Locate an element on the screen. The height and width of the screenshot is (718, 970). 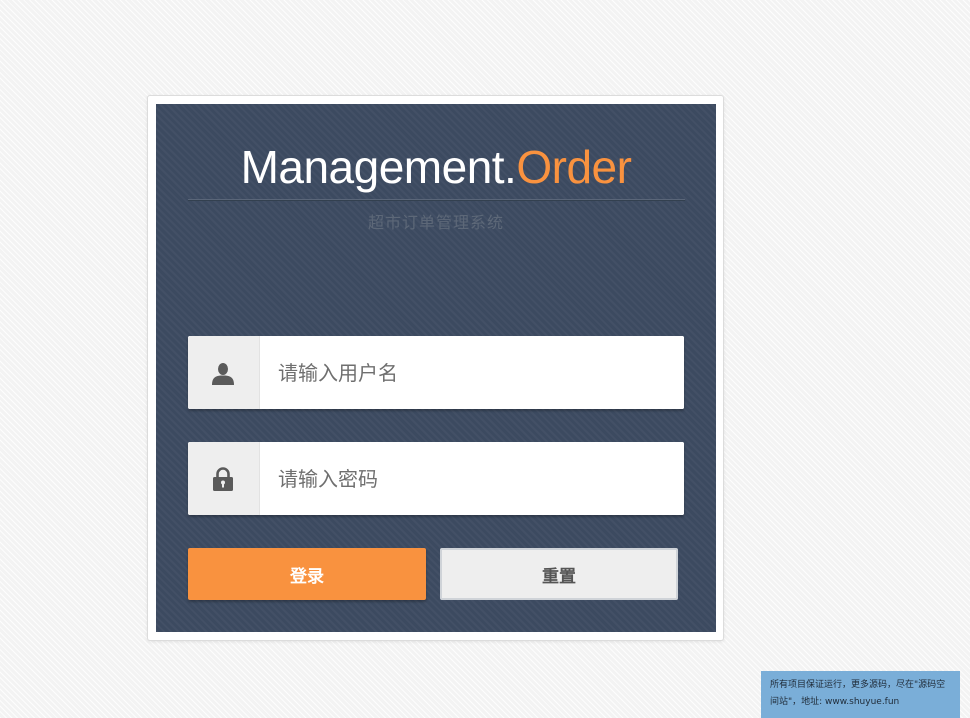
login-button: 登录 is located at coordinates (307, 574).